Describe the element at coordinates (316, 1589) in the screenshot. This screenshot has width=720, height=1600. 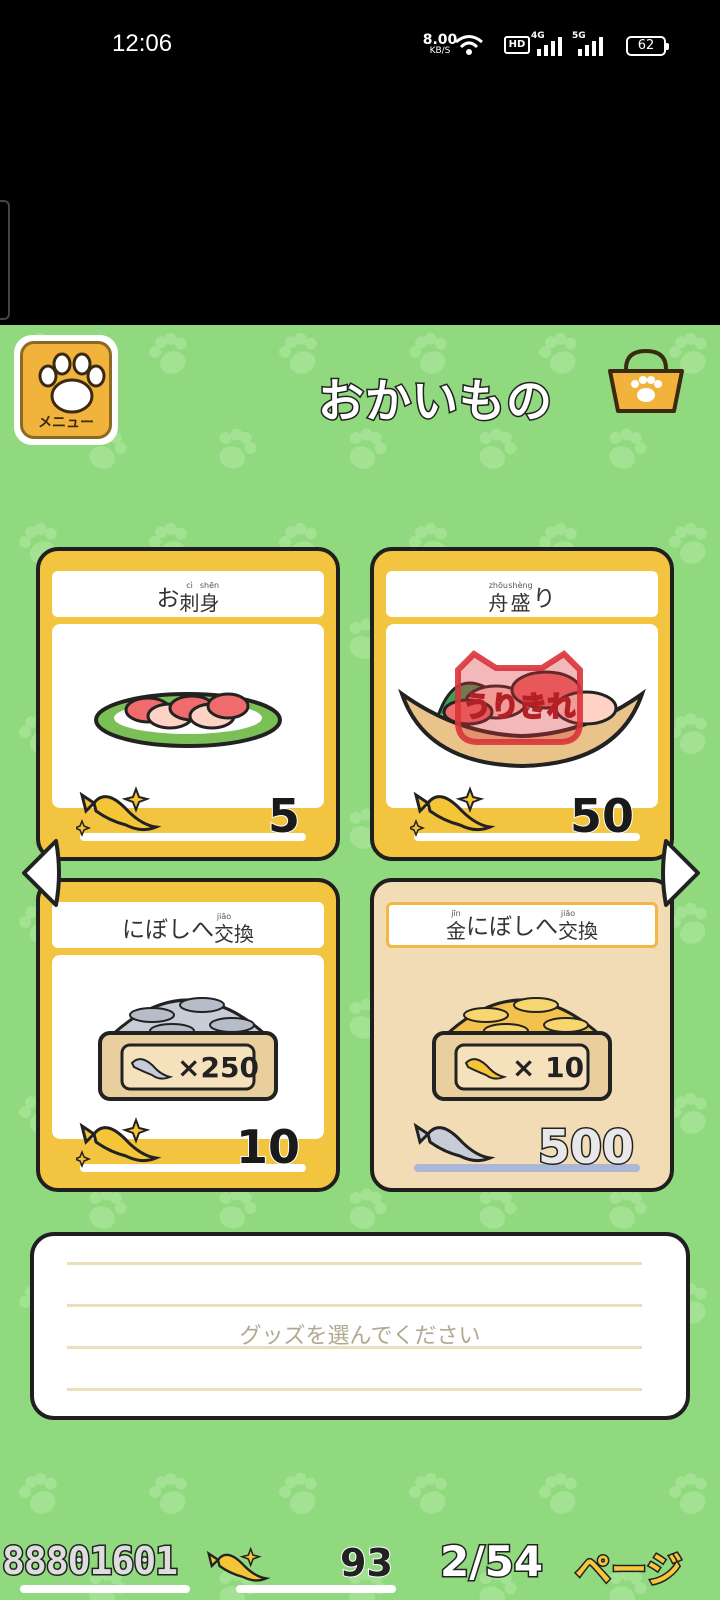
I see `gold-fish-underline` at that location.